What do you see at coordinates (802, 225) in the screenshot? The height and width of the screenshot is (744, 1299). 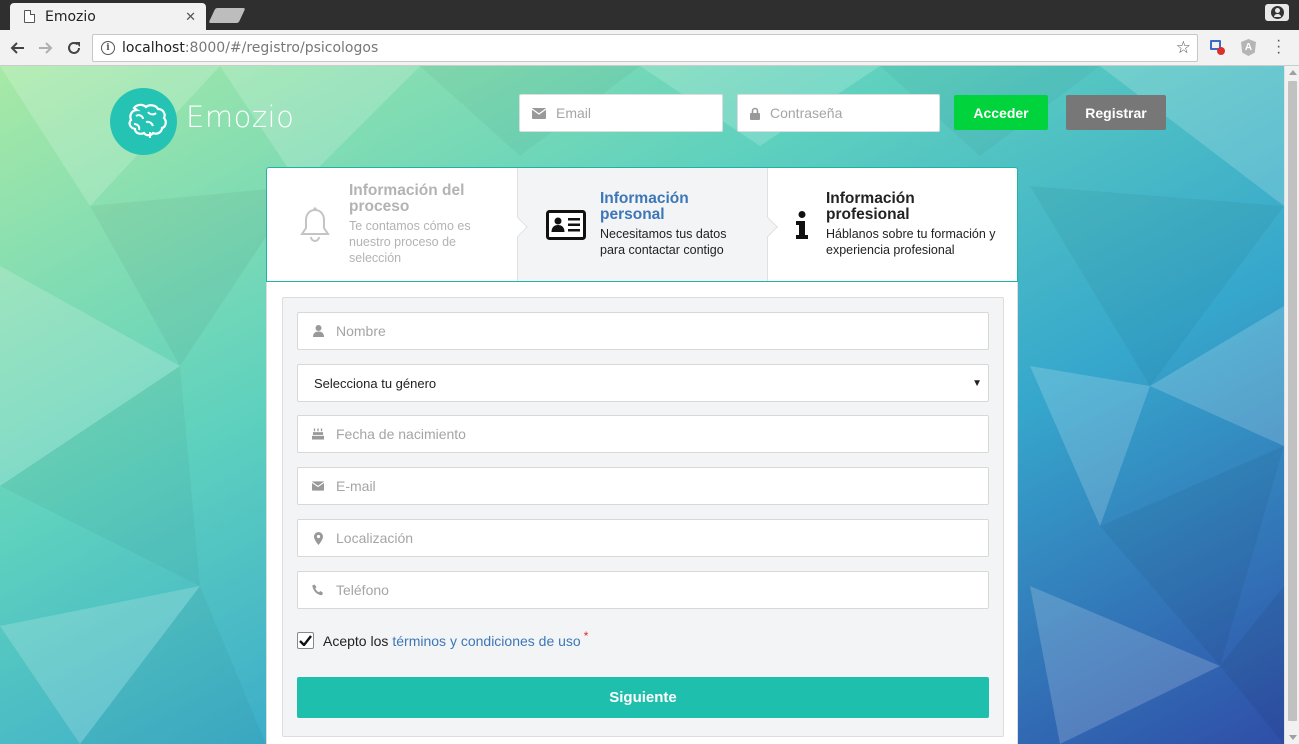 I see `info-icon` at bounding box center [802, 225].